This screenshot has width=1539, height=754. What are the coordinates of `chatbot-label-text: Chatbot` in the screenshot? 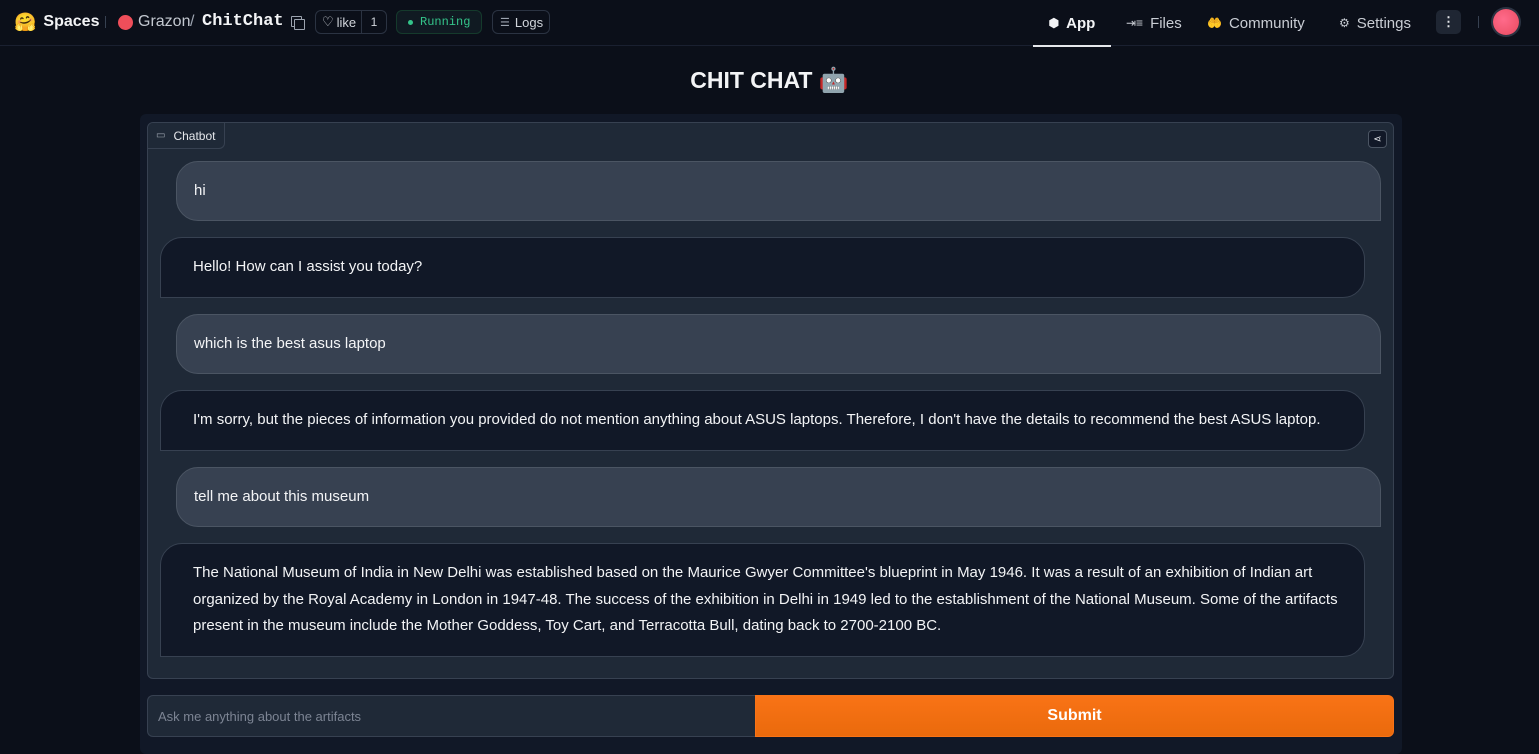 It's located at (194, 135).